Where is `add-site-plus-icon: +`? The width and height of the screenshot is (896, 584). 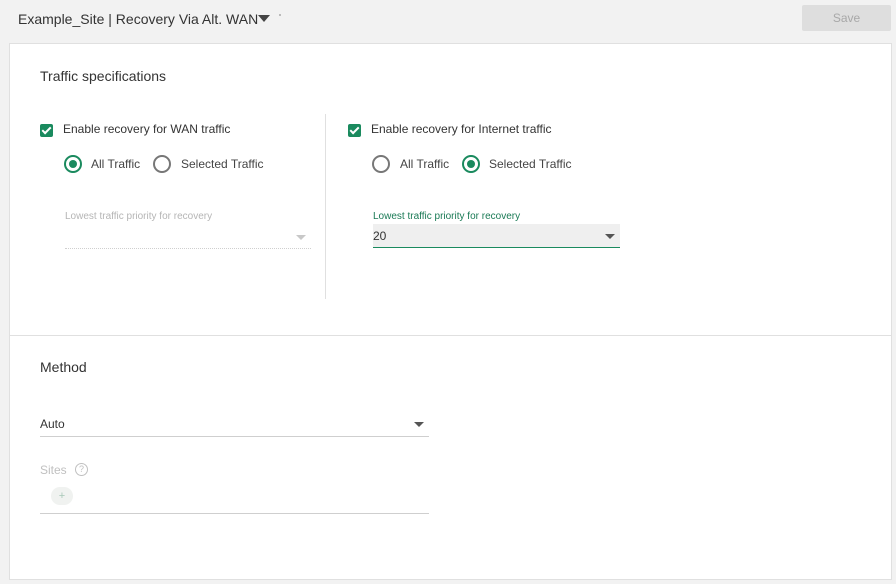
add-site-plus-icon: + is located at coordinates (62, 496).